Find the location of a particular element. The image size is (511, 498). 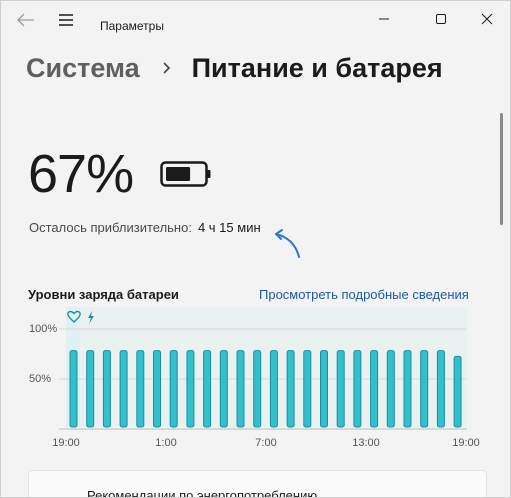

hamburger-menu-icon is located at coordinates (66, 20).